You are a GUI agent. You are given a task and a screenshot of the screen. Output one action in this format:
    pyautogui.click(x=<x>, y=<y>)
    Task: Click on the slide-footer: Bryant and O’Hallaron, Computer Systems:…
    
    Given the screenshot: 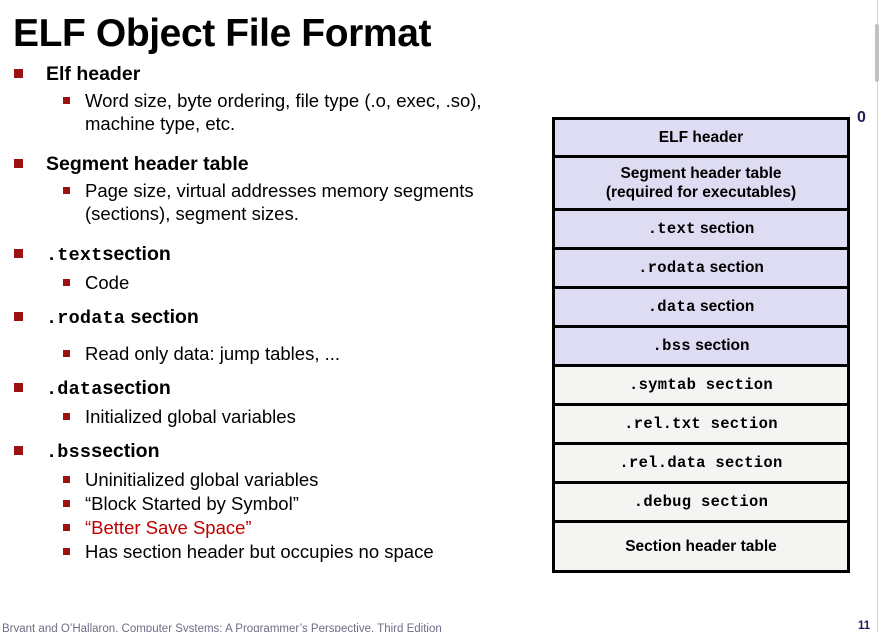 What is the action you would take?
    pyautogui.click(x=222, y=627)
    